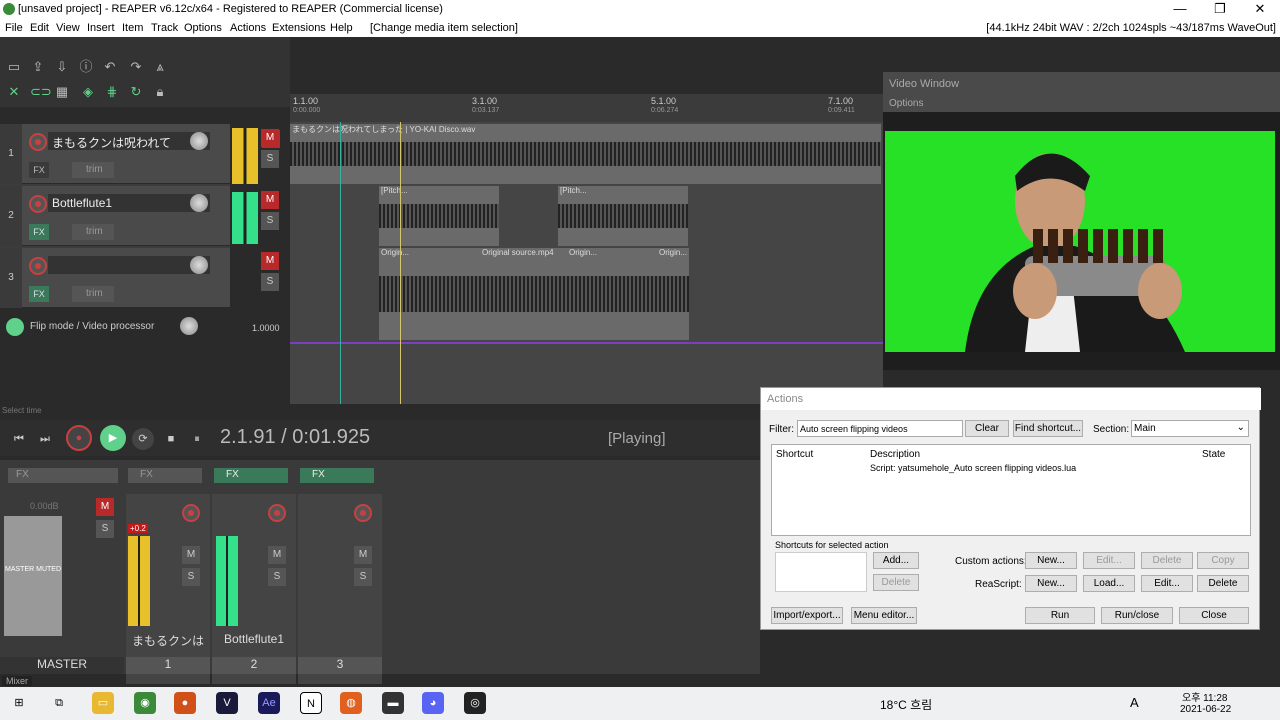 The image size is (1280, 720). Describe the element at coordinates (337, 475) in the screenshot. I see `track3-fx-slot: FX` at that location.